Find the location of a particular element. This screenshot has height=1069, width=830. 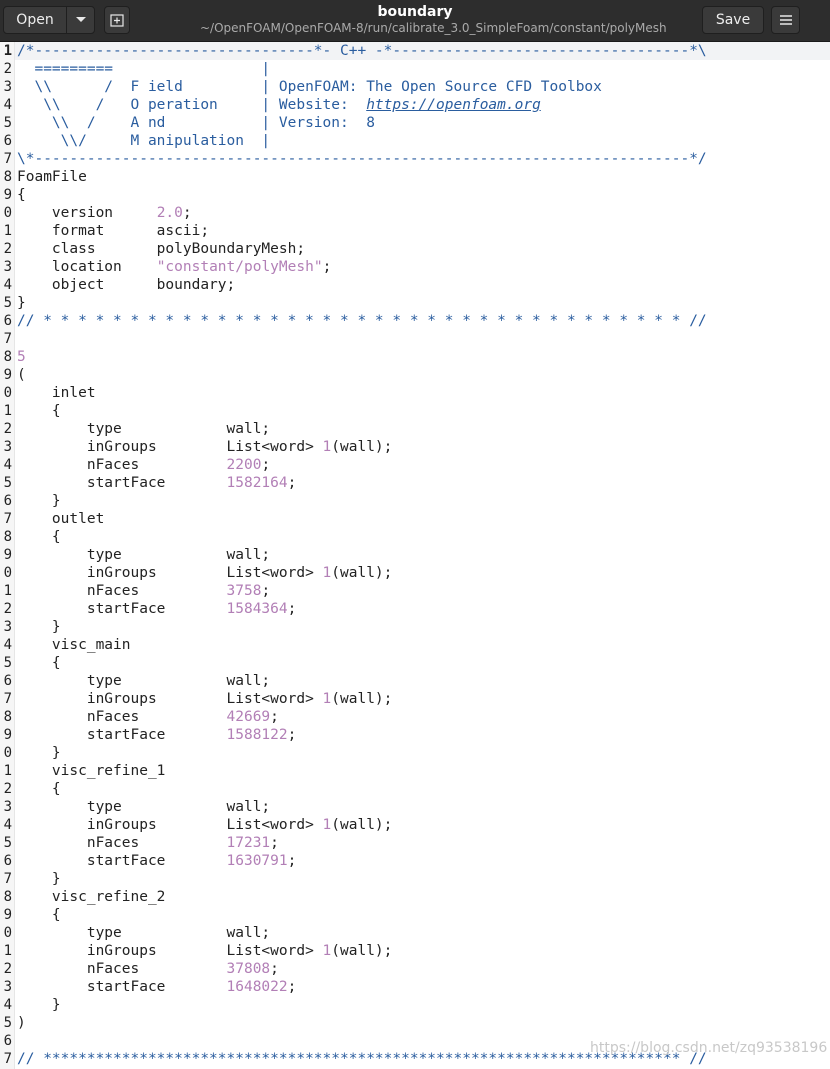

code-line: startFace 1648022; is located at coordinates (157, 987).